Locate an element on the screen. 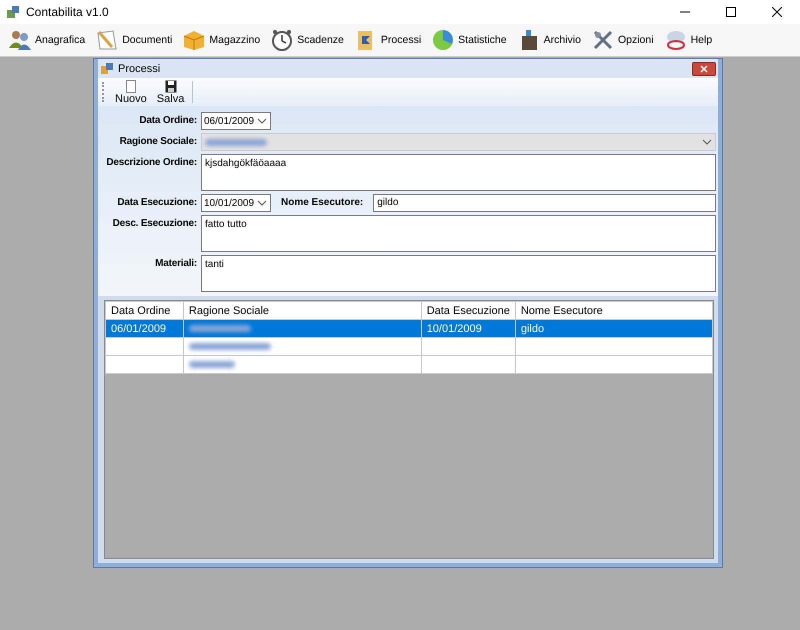 This screenshot has width=800, height=630. toolbar-button: Archivio is located at coordinates (548, 40).